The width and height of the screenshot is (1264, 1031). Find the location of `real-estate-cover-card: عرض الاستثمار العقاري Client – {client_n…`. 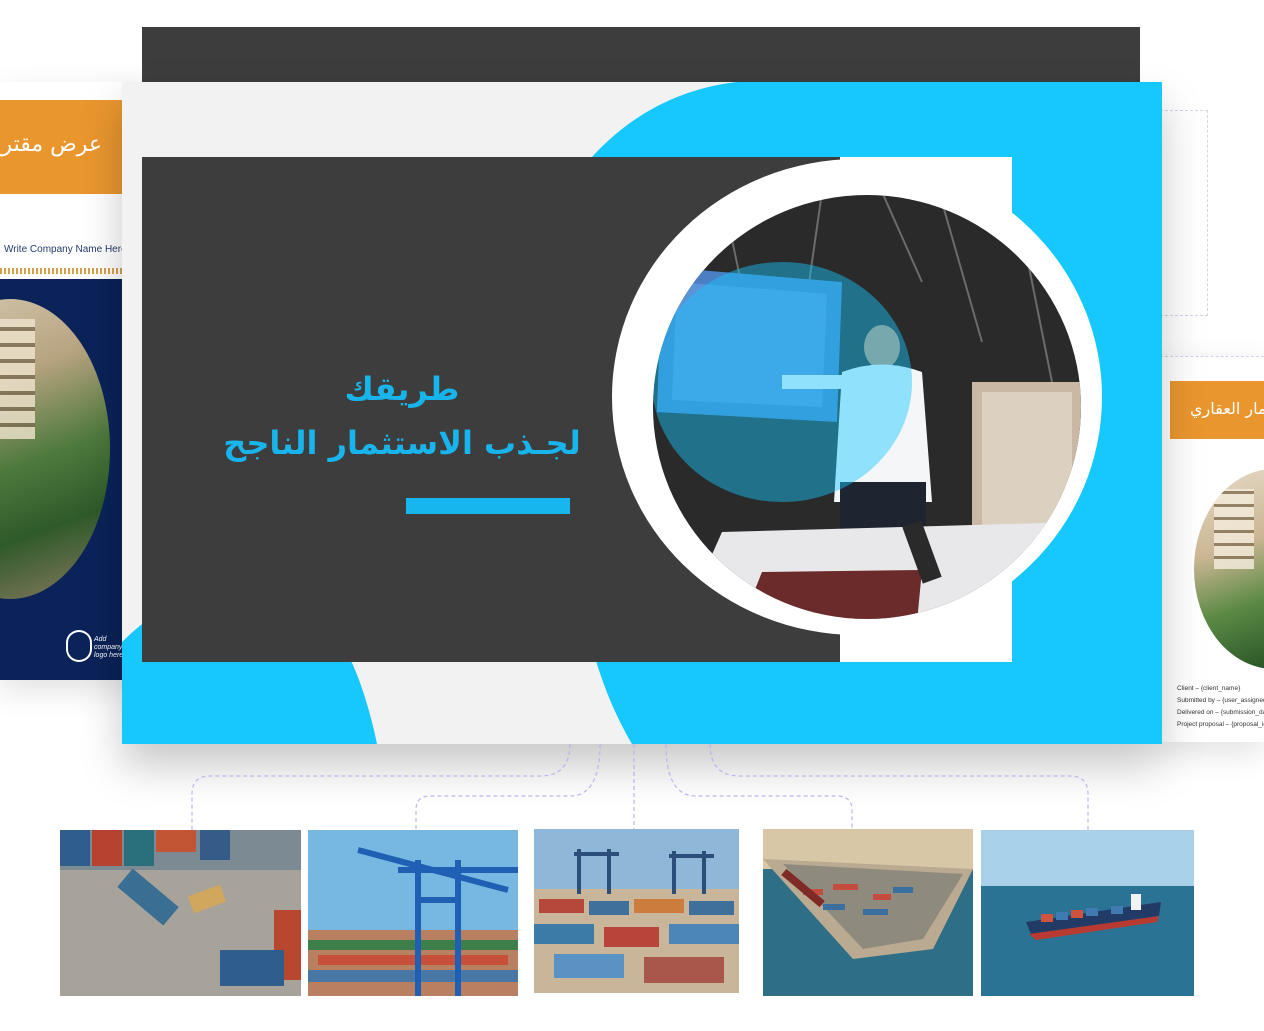

real-estate-cover-card: عرض الاستثمار العقاري Client – {client_n… is located at coordinates (1212, 549).